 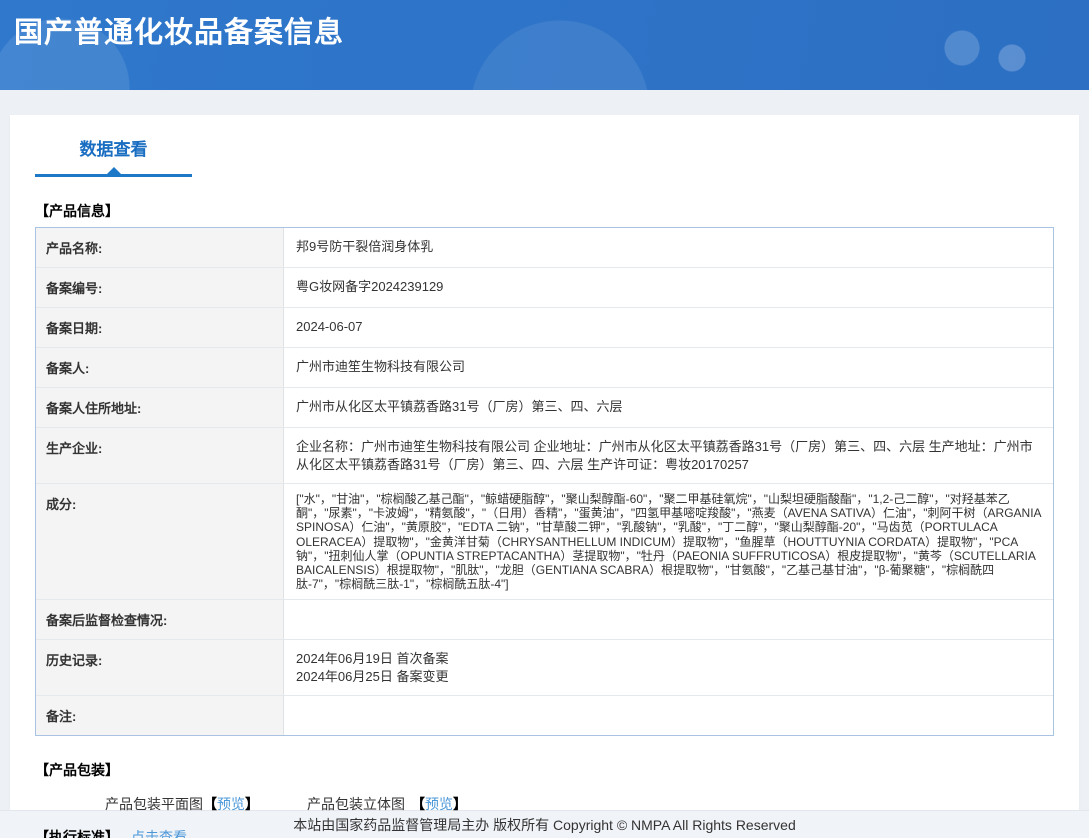 I want to click on row-label: 备案人:, so click(x=160, y=367).